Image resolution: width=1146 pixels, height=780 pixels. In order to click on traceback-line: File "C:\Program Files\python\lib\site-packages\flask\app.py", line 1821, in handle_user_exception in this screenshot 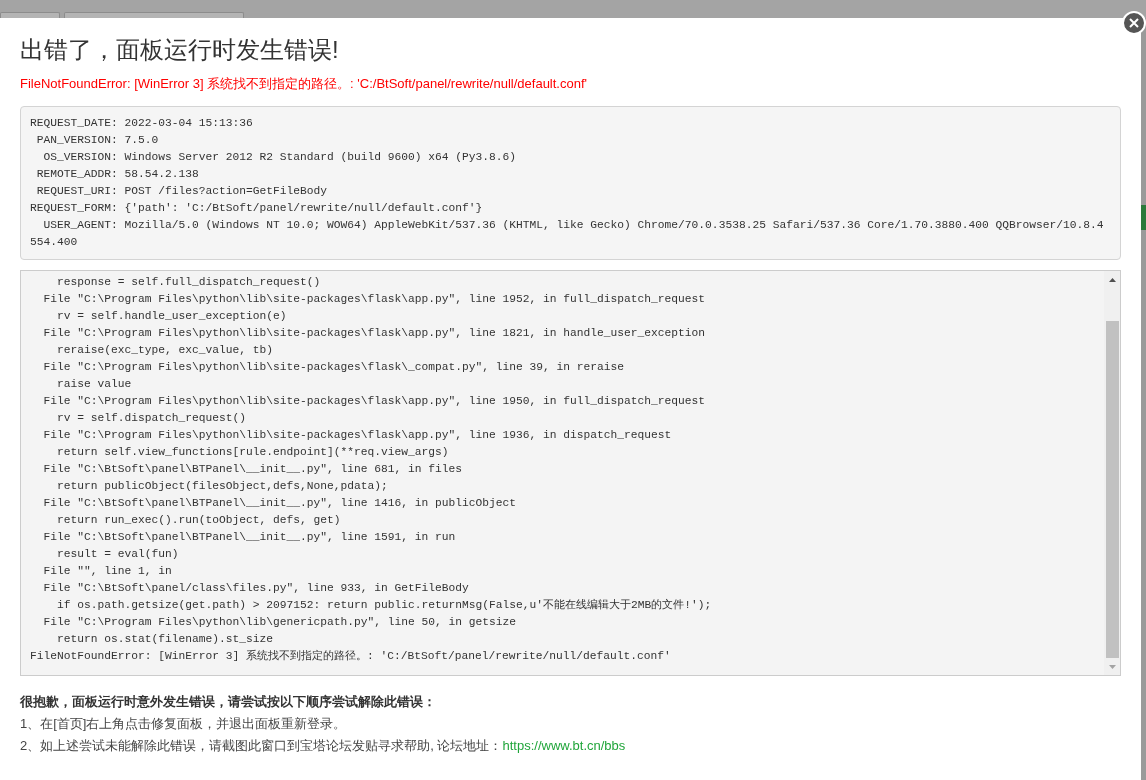, I will do `click(374, 333)`.